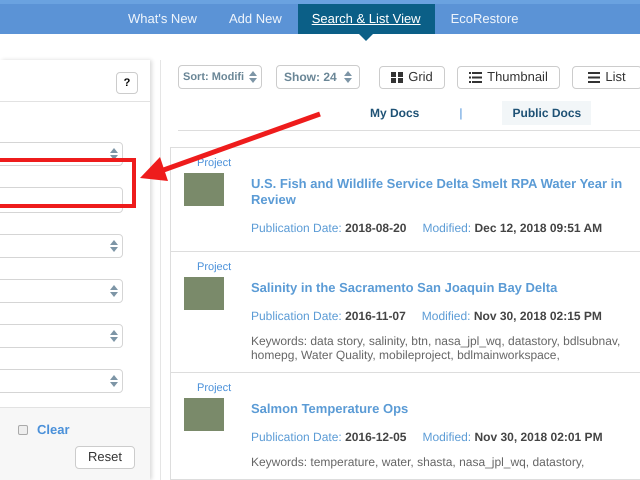  What do you see at coordinates (23, 429) in the screenshot?
I see `checkbox` at bounding box center [23, 429].